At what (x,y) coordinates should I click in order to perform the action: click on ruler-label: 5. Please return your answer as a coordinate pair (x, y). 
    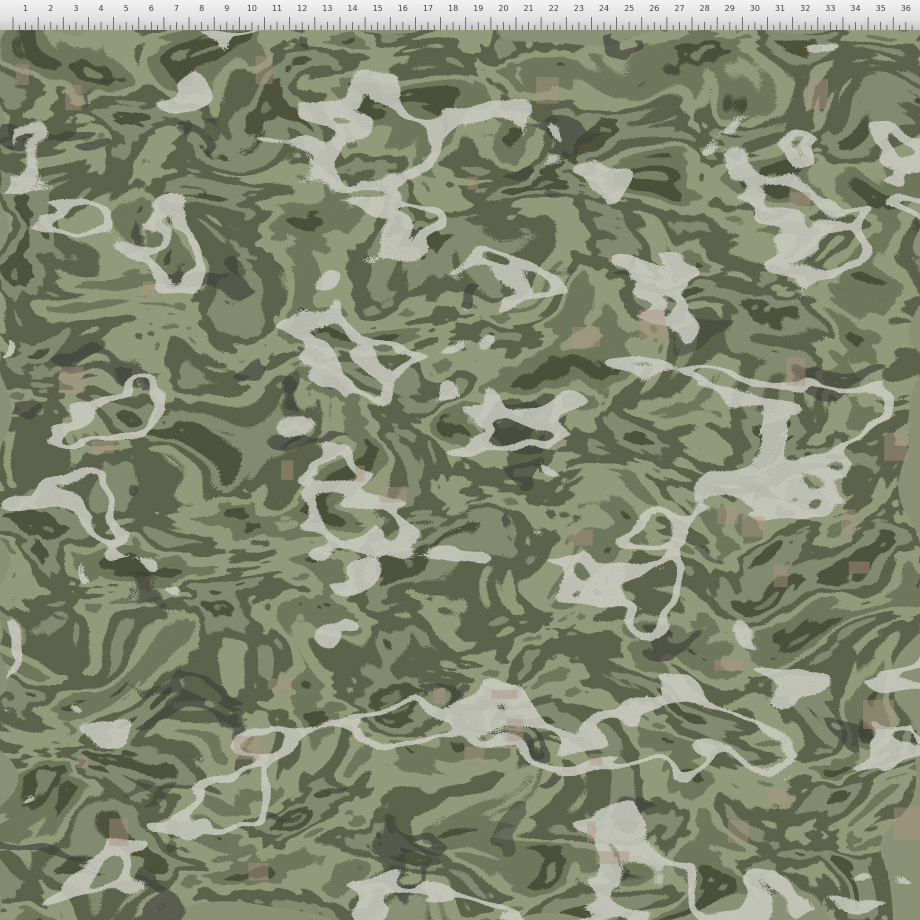
    Looking at the image, I should click on (126, 8).